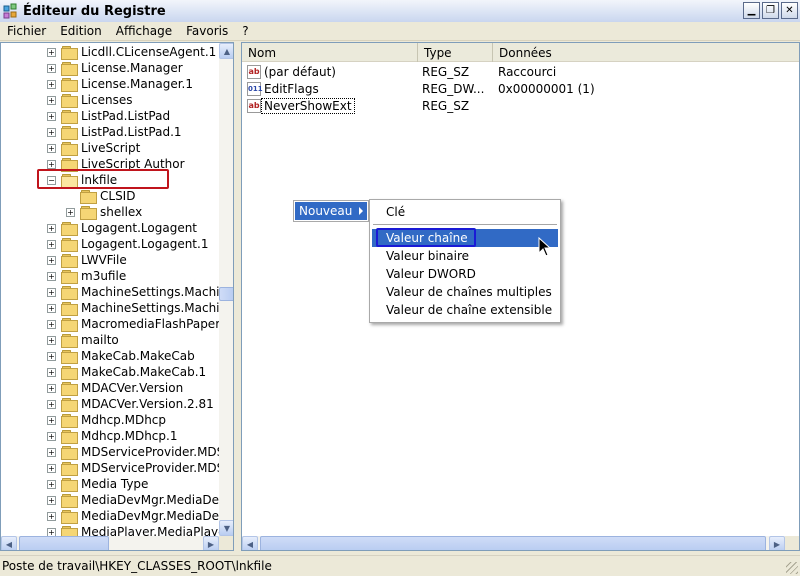  I want to click on tree-item: + mailto, so click(83, 340).